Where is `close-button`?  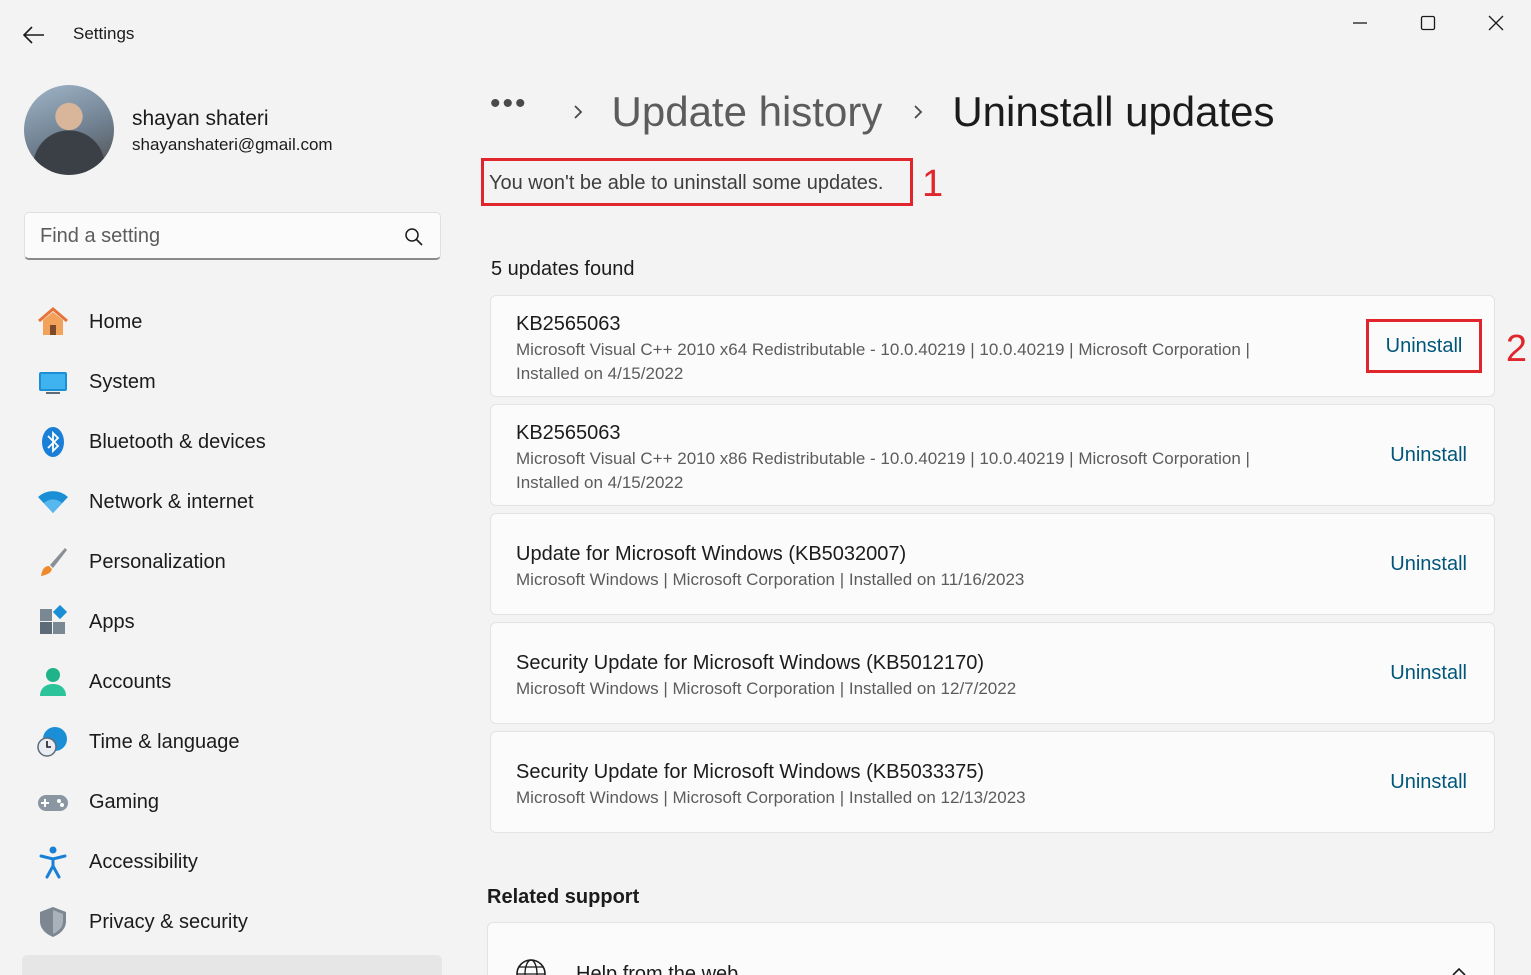
close-button is located at coordinates (1496, 23).